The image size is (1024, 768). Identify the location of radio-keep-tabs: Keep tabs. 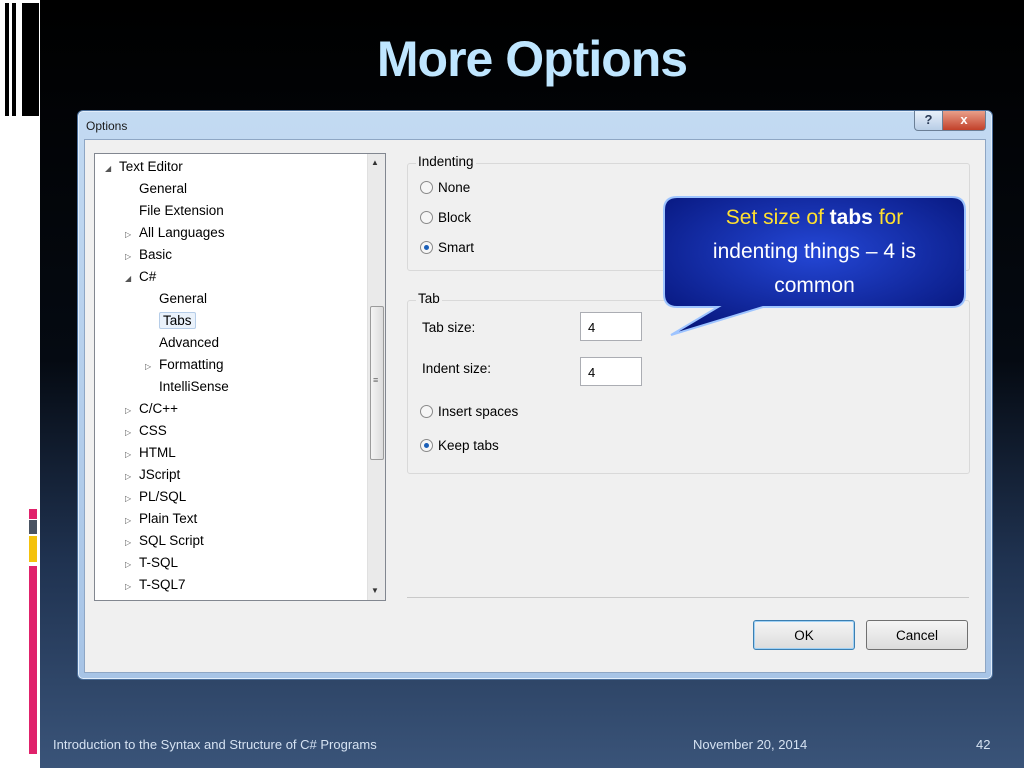
(459, 446).